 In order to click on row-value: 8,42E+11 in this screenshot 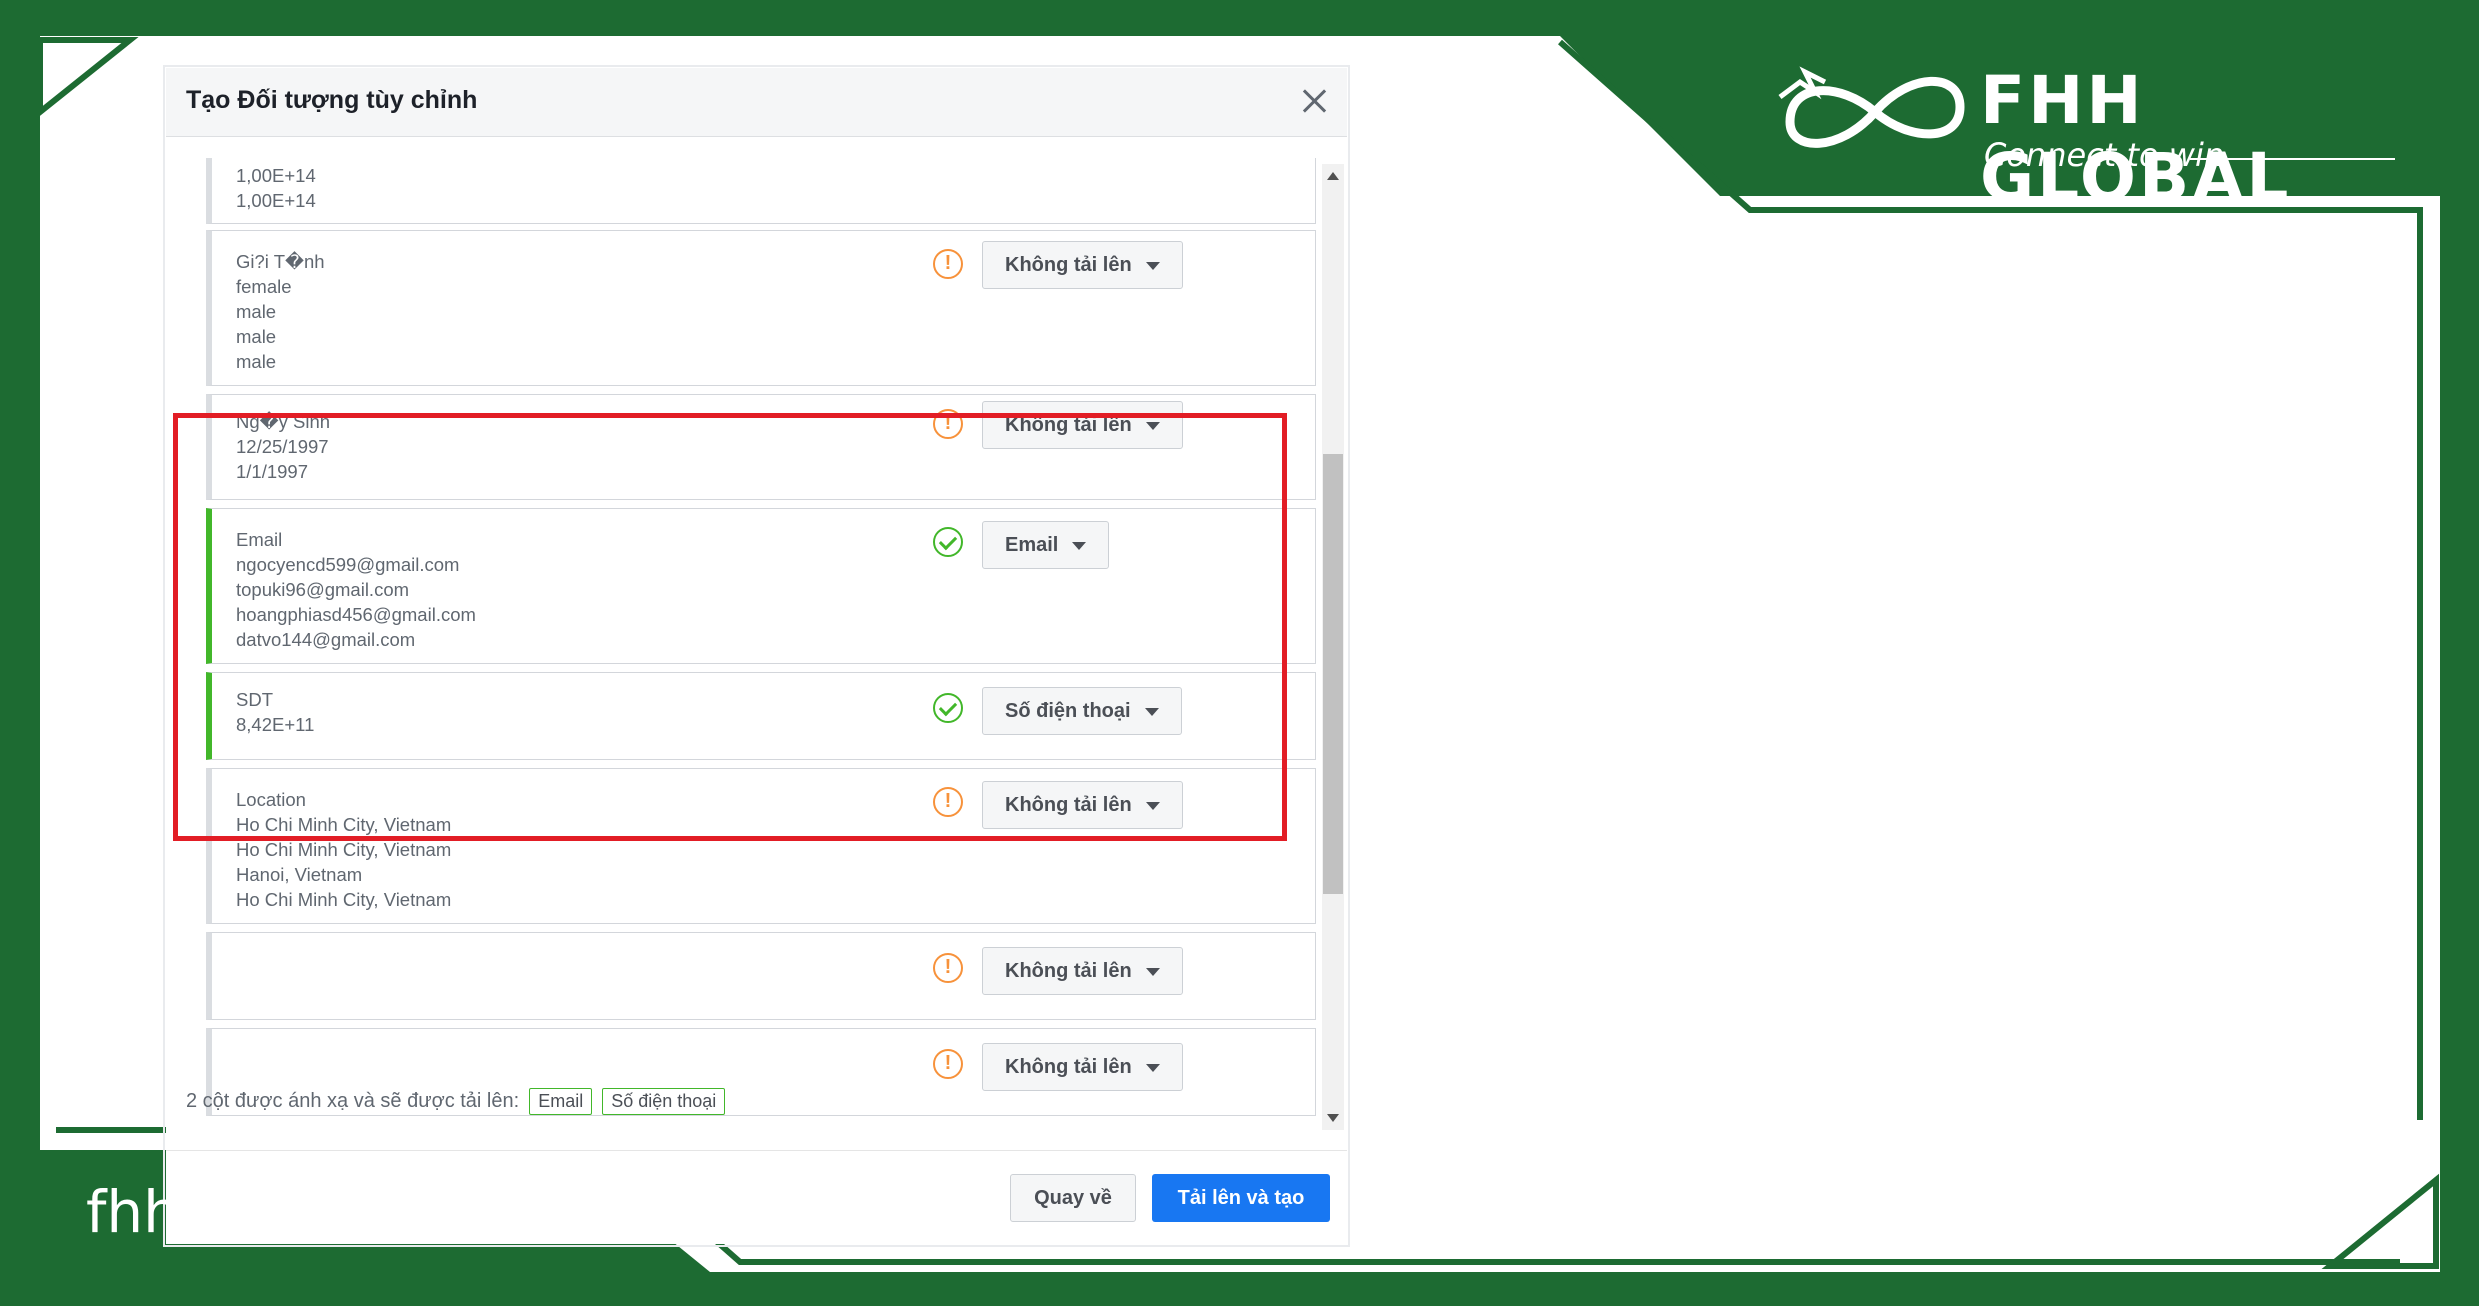, I will do `click(275, 724)`.